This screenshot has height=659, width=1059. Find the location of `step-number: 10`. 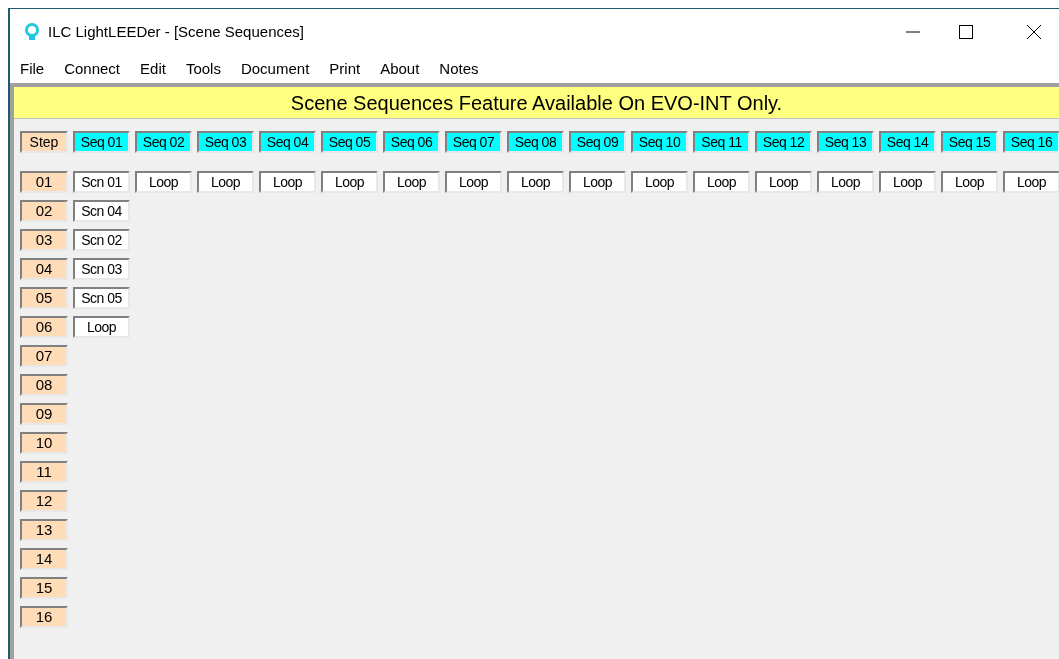

step-number: 10 is located at coordinates (44, 443).